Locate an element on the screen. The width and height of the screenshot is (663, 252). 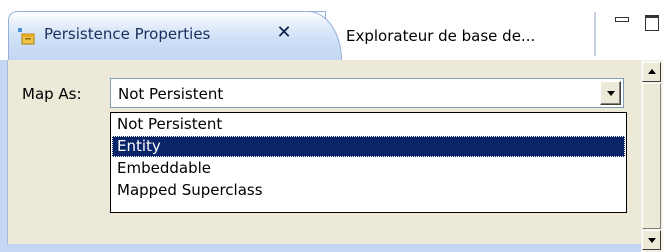
vertical-scrollbar is located at coordinates (652, 156).